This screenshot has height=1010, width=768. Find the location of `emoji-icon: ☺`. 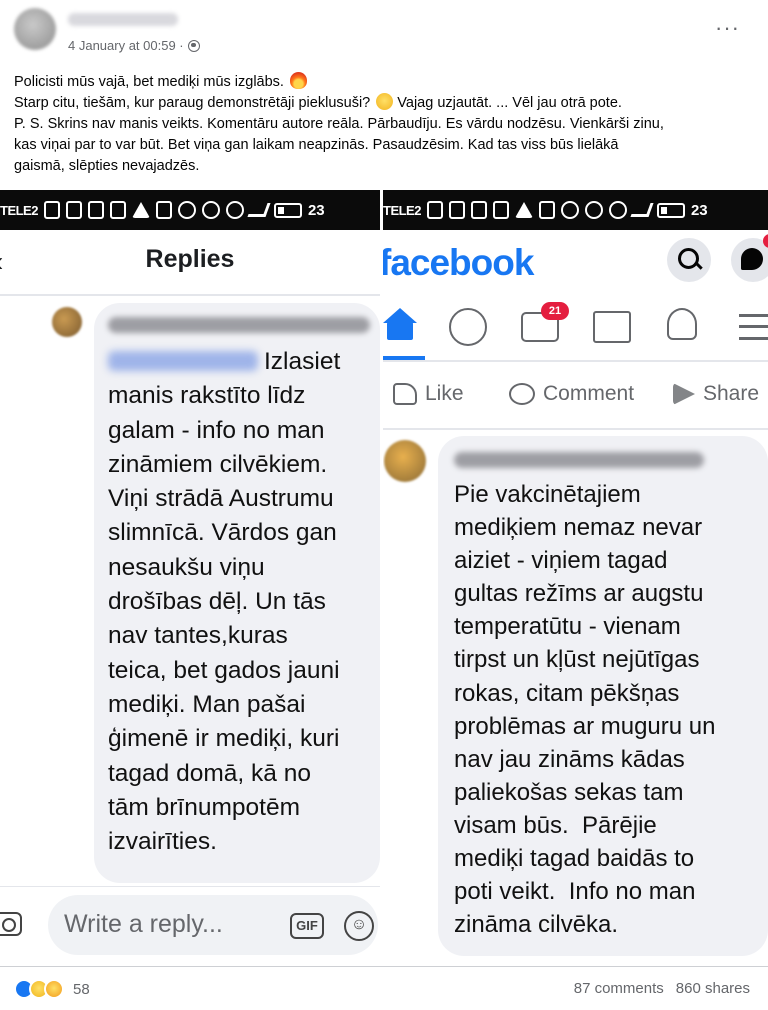

emoji-icon: ☺ is located at coordinates (359, 926).